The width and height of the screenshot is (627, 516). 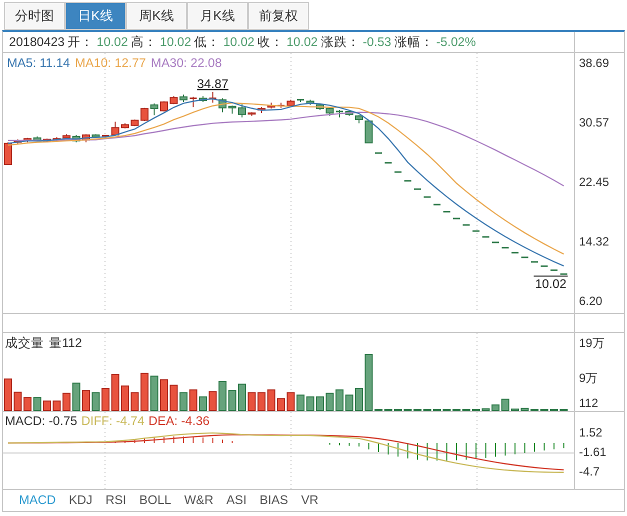 What do you see at coordinates (65, 343) in the screenshot?
I see `volume-reading: 量112` at bounding box center [65, 343].